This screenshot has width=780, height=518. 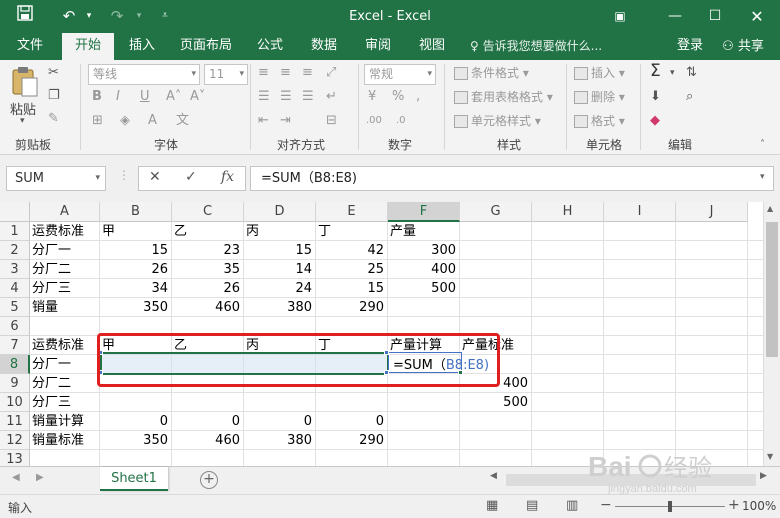 I want to click on comma-style-icon: ,, so click(x=418, y=97).